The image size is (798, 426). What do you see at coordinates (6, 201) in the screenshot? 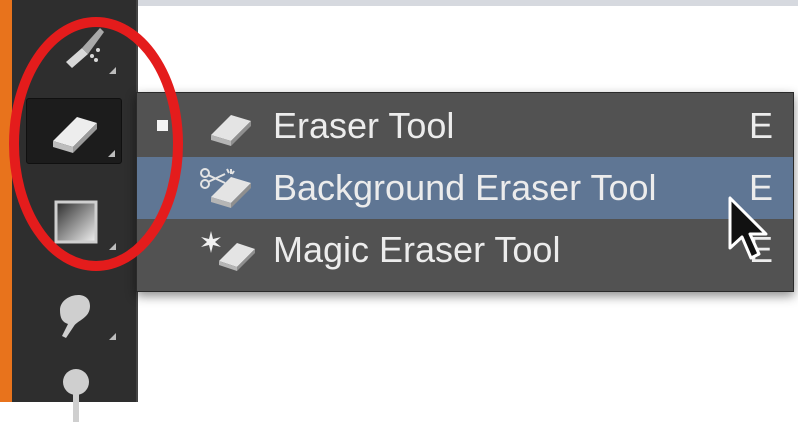
I see `side-strip` at bounding box center [6, 201].